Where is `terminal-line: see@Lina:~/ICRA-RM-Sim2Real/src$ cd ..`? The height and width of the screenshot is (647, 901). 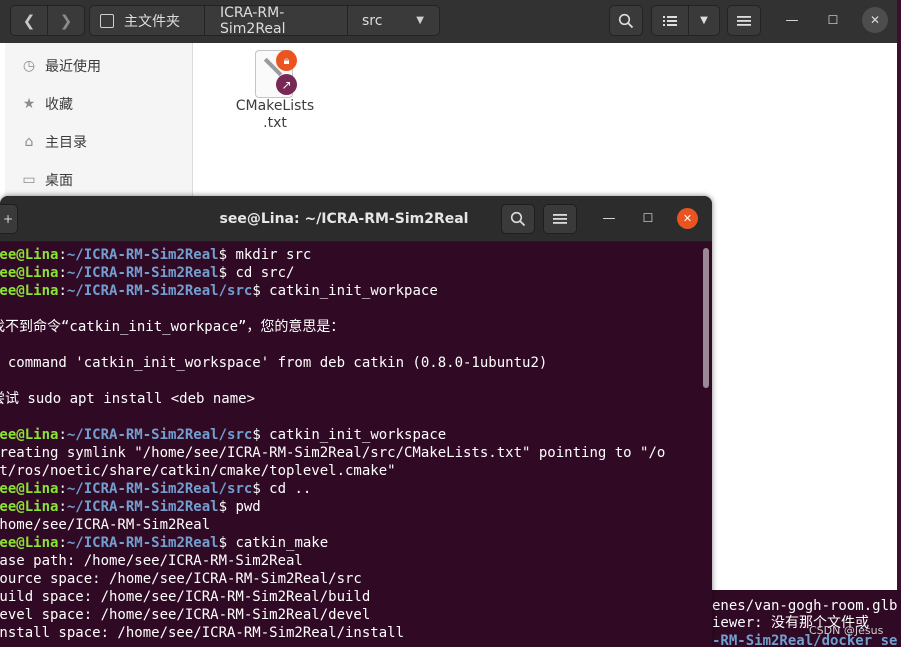 terminal-line: see@Lina:~/ICRA-RM-Sim2Real/src$ cd .. is located at coordinates (155, 489).